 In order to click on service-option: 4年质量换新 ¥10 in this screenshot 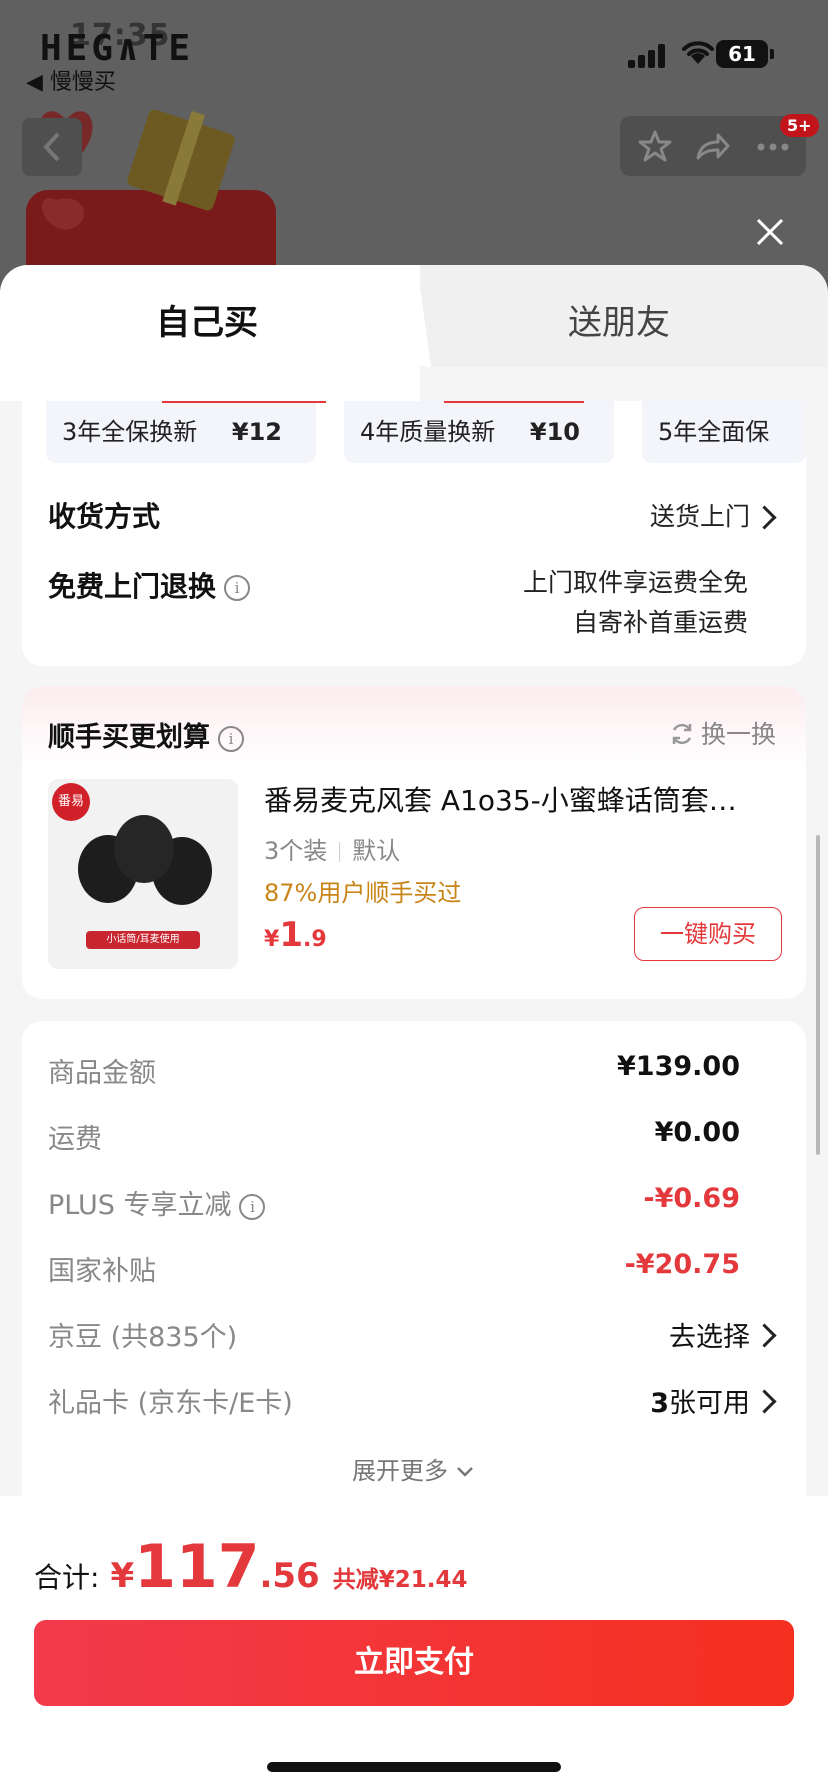, I will do `click(479, 432)`.